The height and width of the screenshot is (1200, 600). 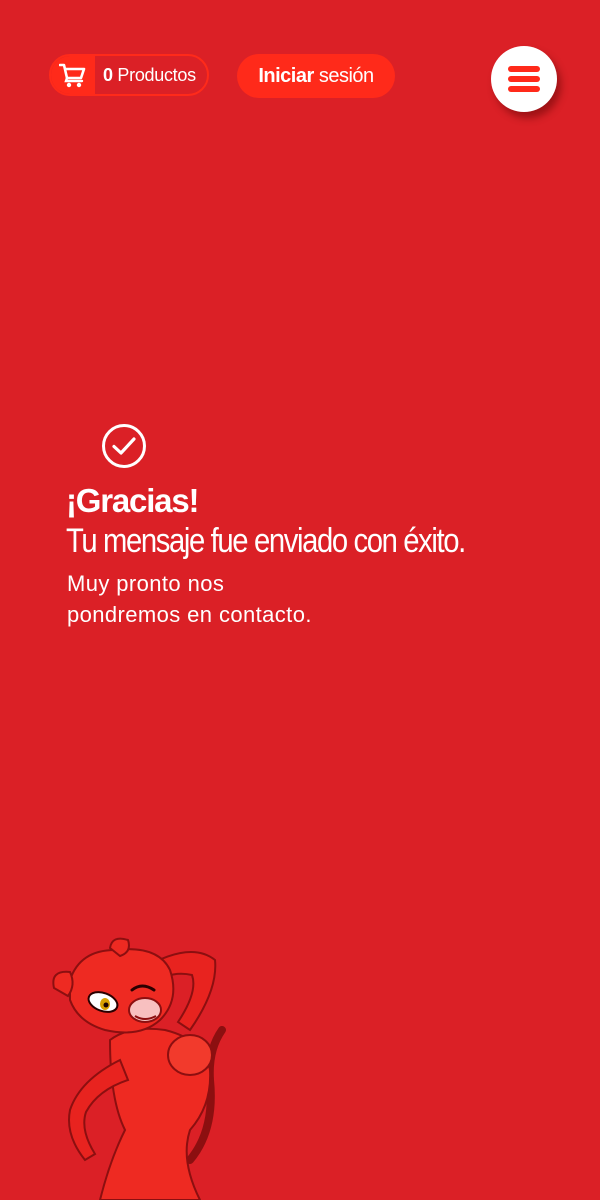 What do you see at coordinates (227, 599) in the screenshot?
I see `thanks-note: Muy pronto nos pondremos en contacto.` at bounding box center [227, 599].